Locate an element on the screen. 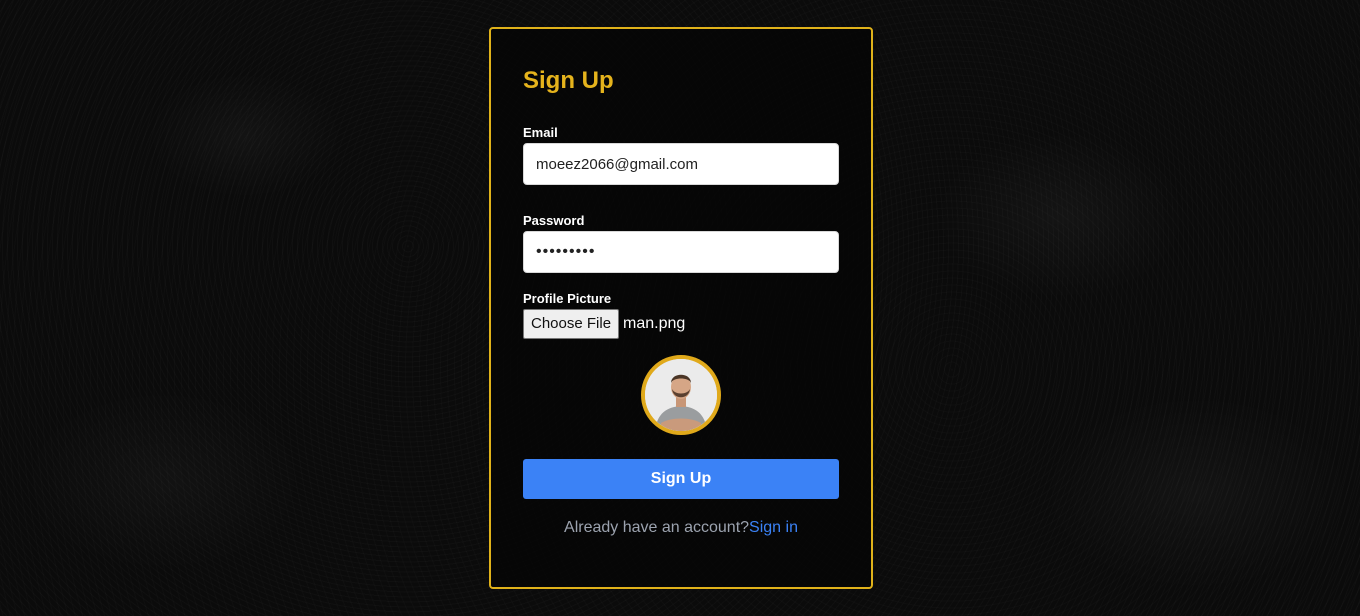 The image size is (1360, 616). profile-photo-icon is located at coordinates (681, 395).